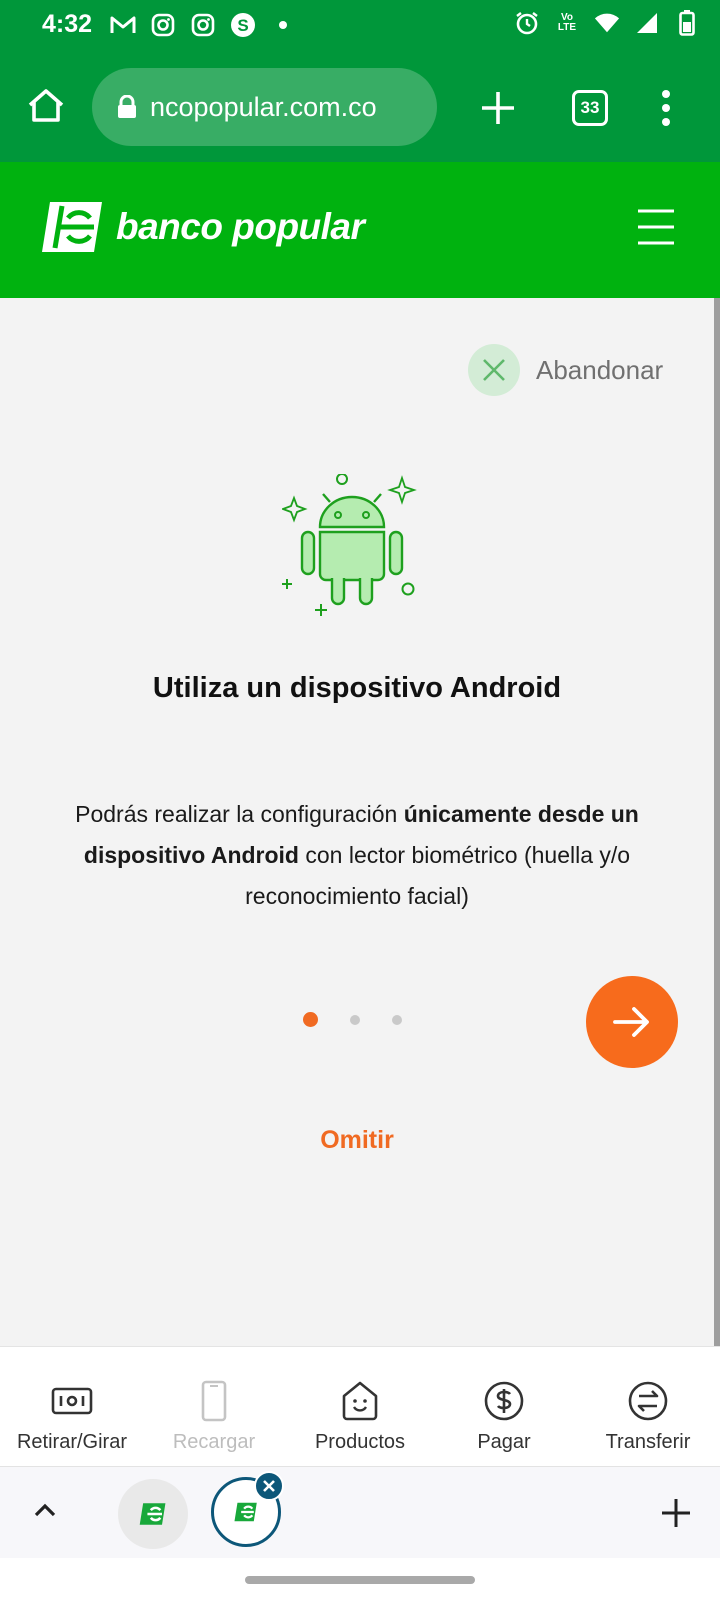 This screenshot has width=720, height=1600. What do you see at coordinates (310, 1019) in the screenshot?
I see `page-dot-active` at bounding box center [310, 1019].